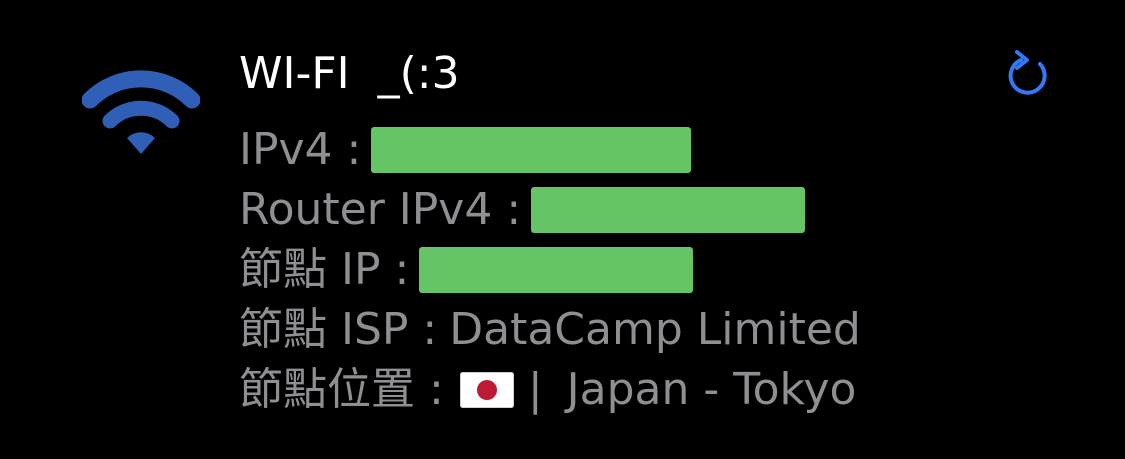 This screenshot has width=1125, height=459. What do you see at coordinates (711, 389) in the screenshot?
I see `node-location-value: Japan - Tokyo` at bounding box center [711, 389].